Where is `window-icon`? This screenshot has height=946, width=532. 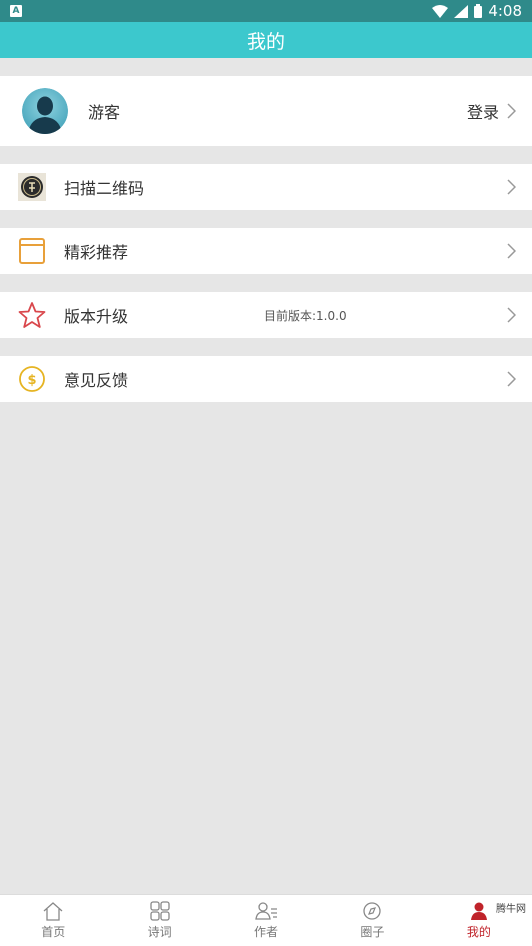
window-icon is located at coordinates (32, 251).